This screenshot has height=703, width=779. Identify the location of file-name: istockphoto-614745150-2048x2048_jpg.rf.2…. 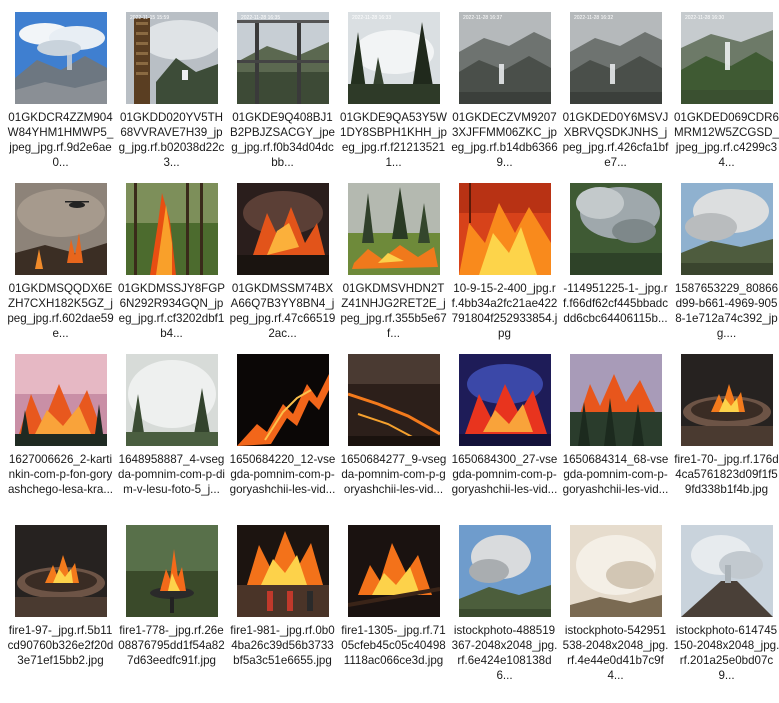
(726, 653).